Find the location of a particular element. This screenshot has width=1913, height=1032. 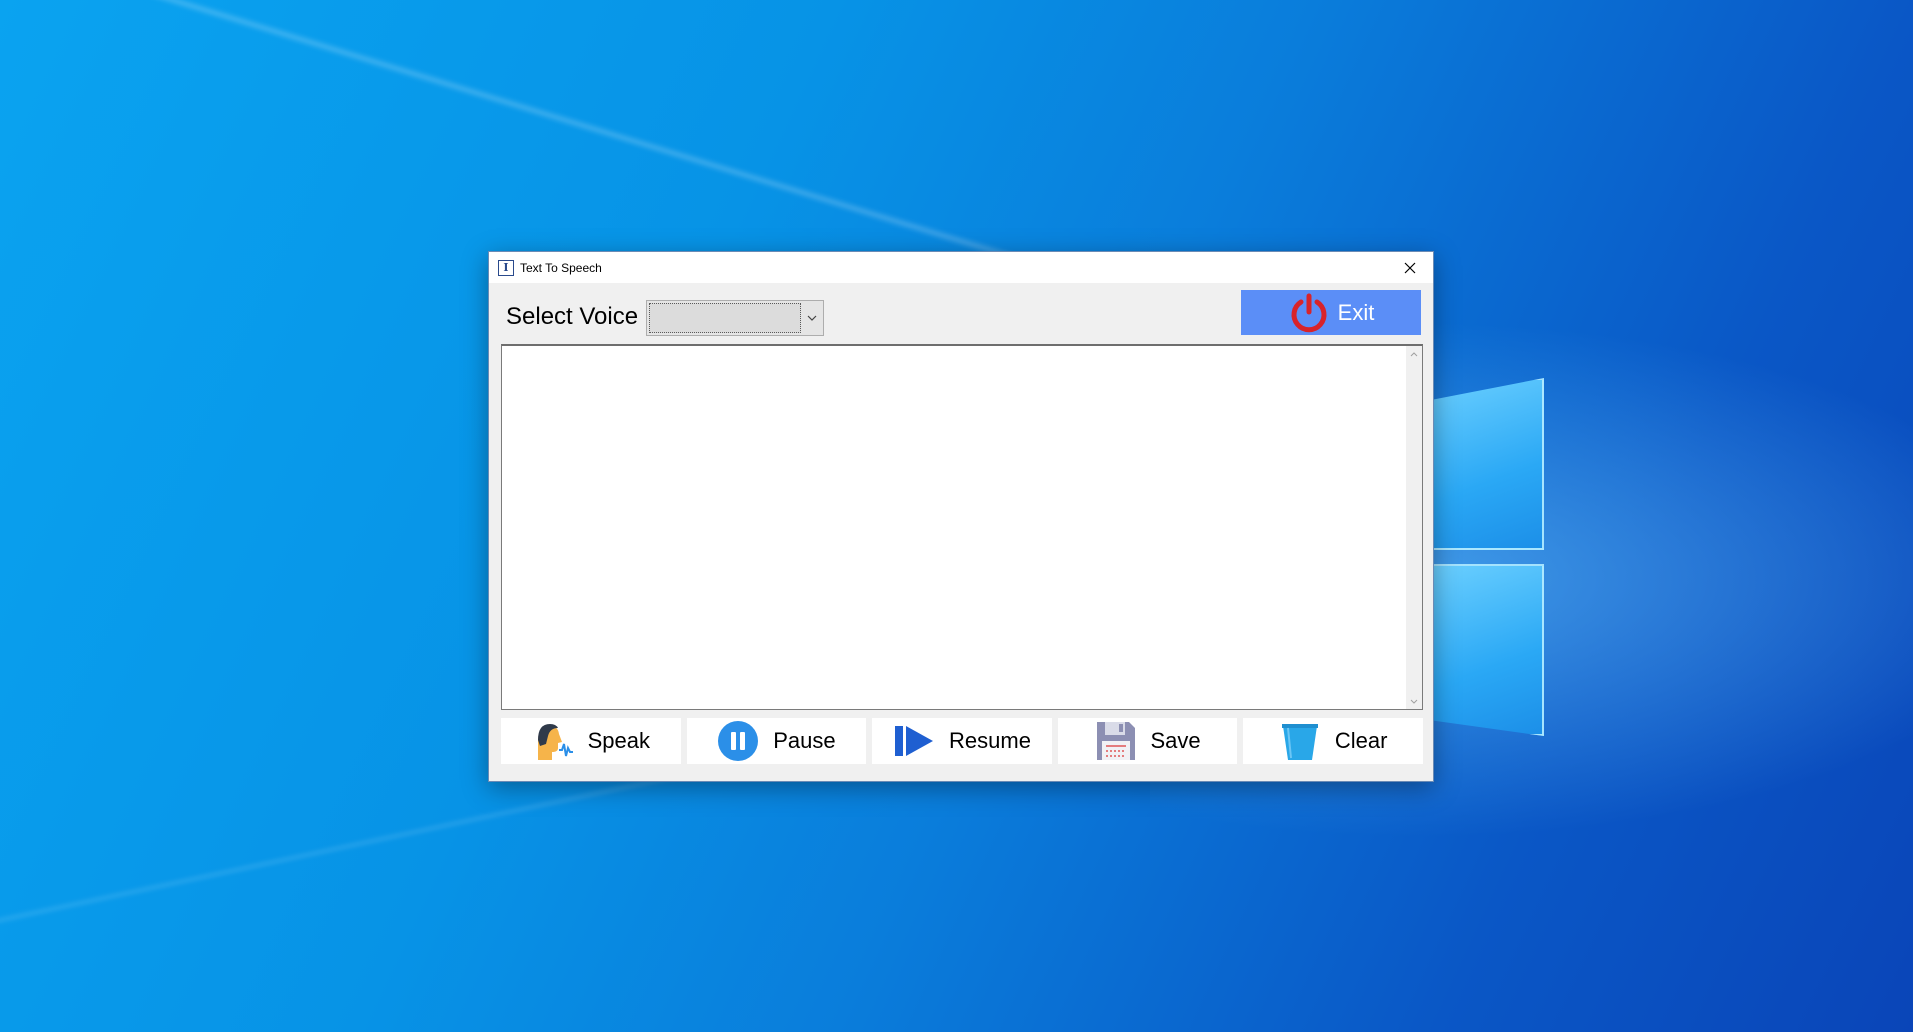

clear-label: Clear is located at coordinates (1361, 740).